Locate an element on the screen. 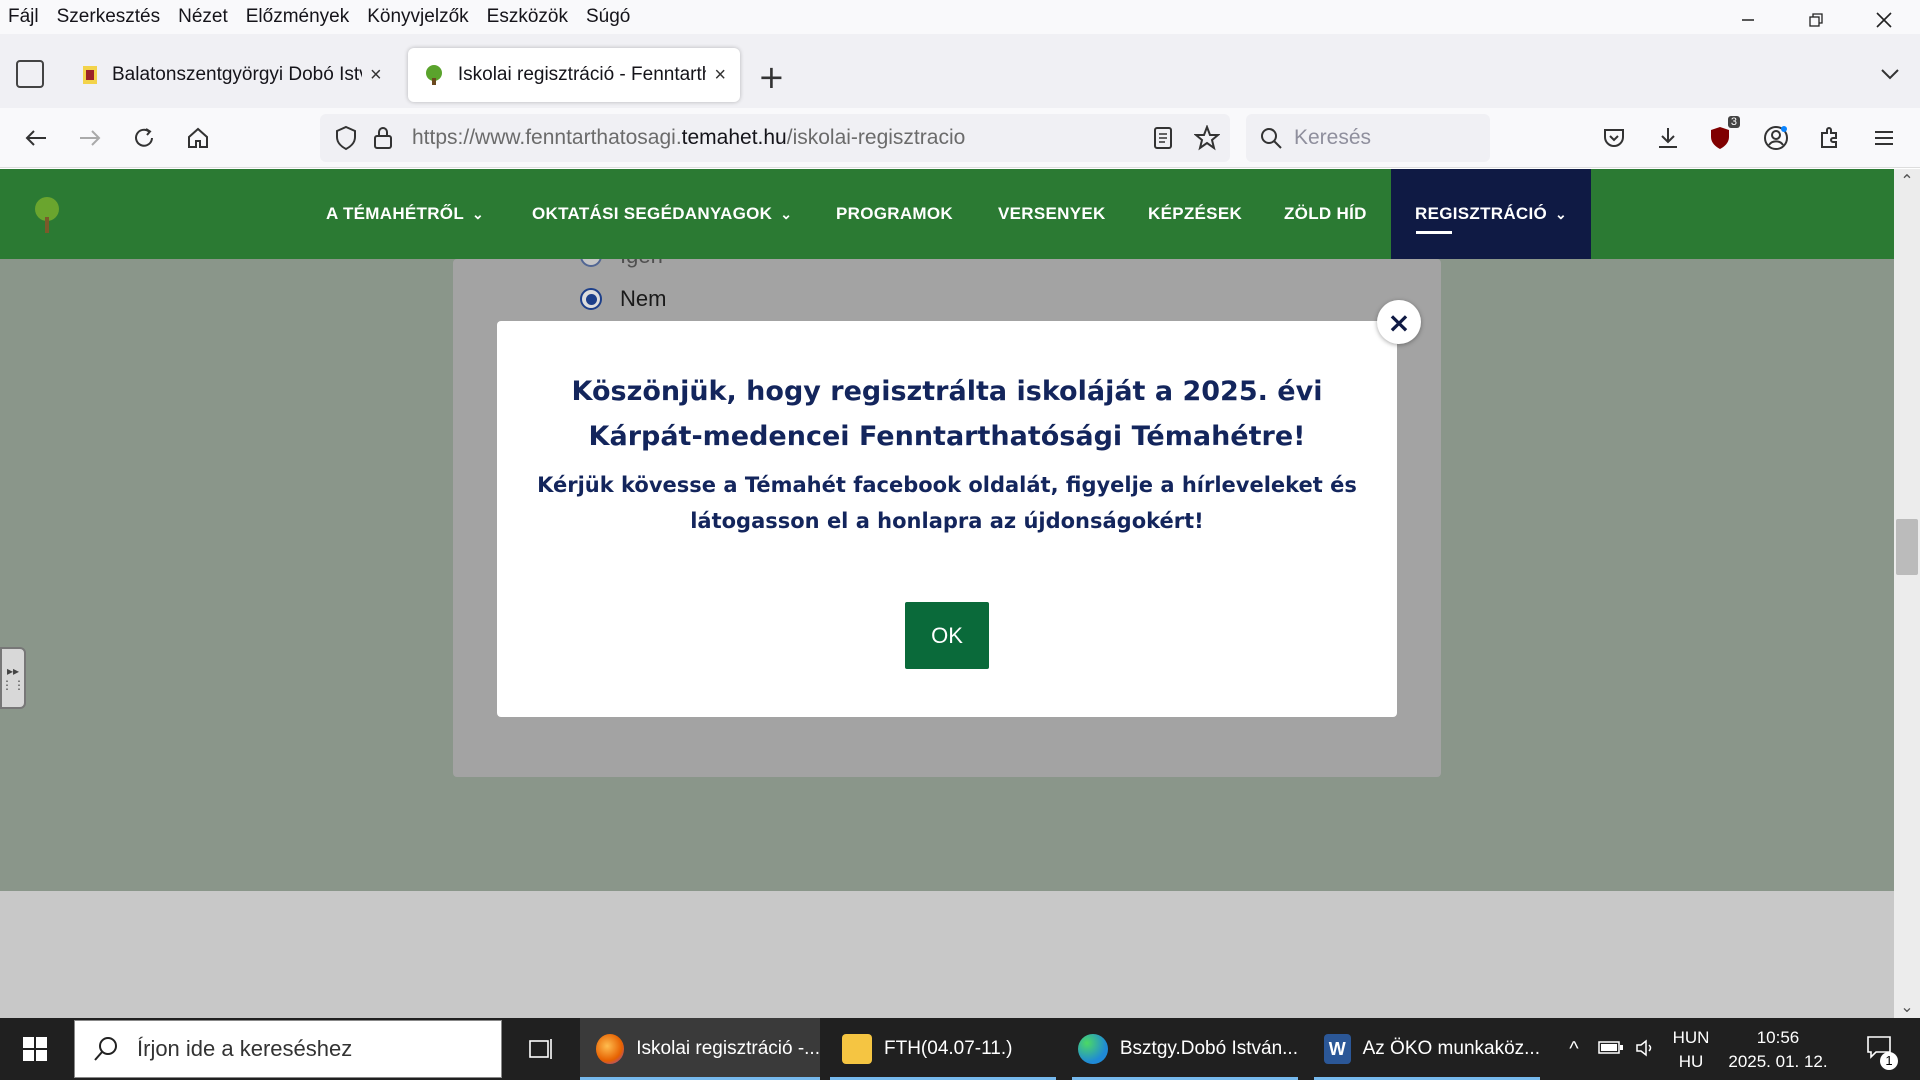  page-scrollbar: ⌃ ⌄ is located at coordinates (1907, 593).